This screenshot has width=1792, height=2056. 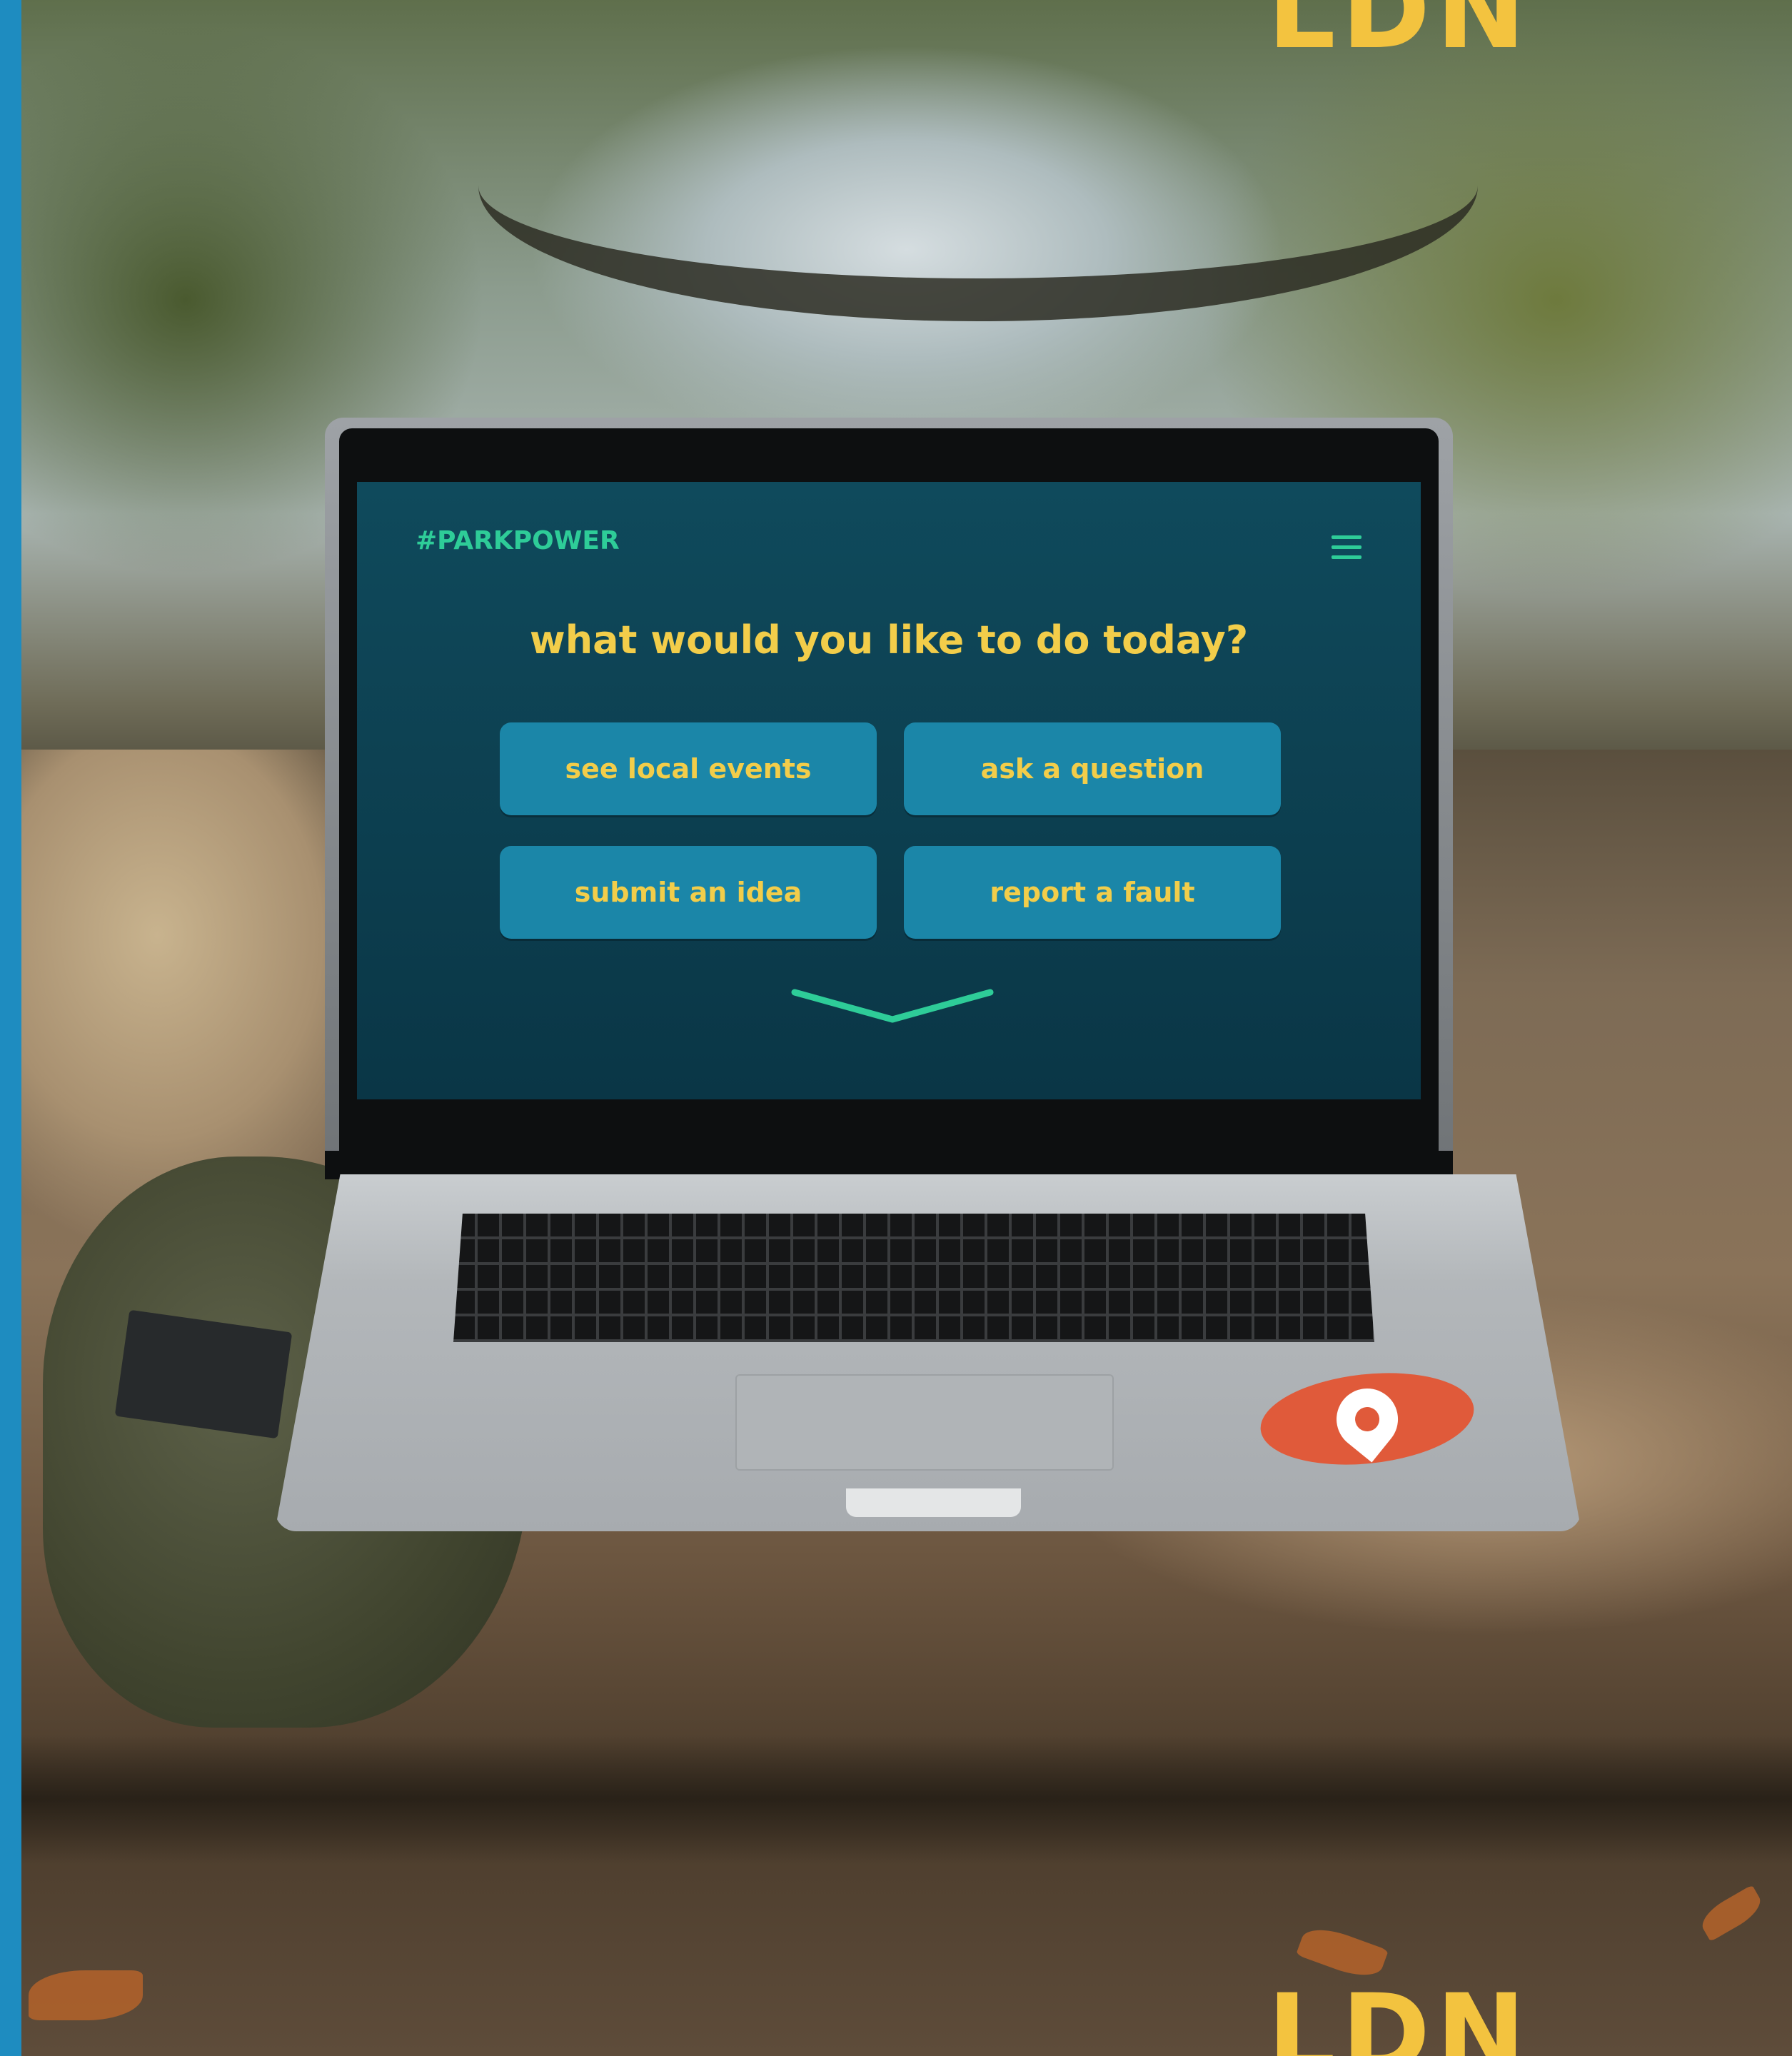 I want to click on report-fault-button: report a fault, so click(x=1092, y=892).